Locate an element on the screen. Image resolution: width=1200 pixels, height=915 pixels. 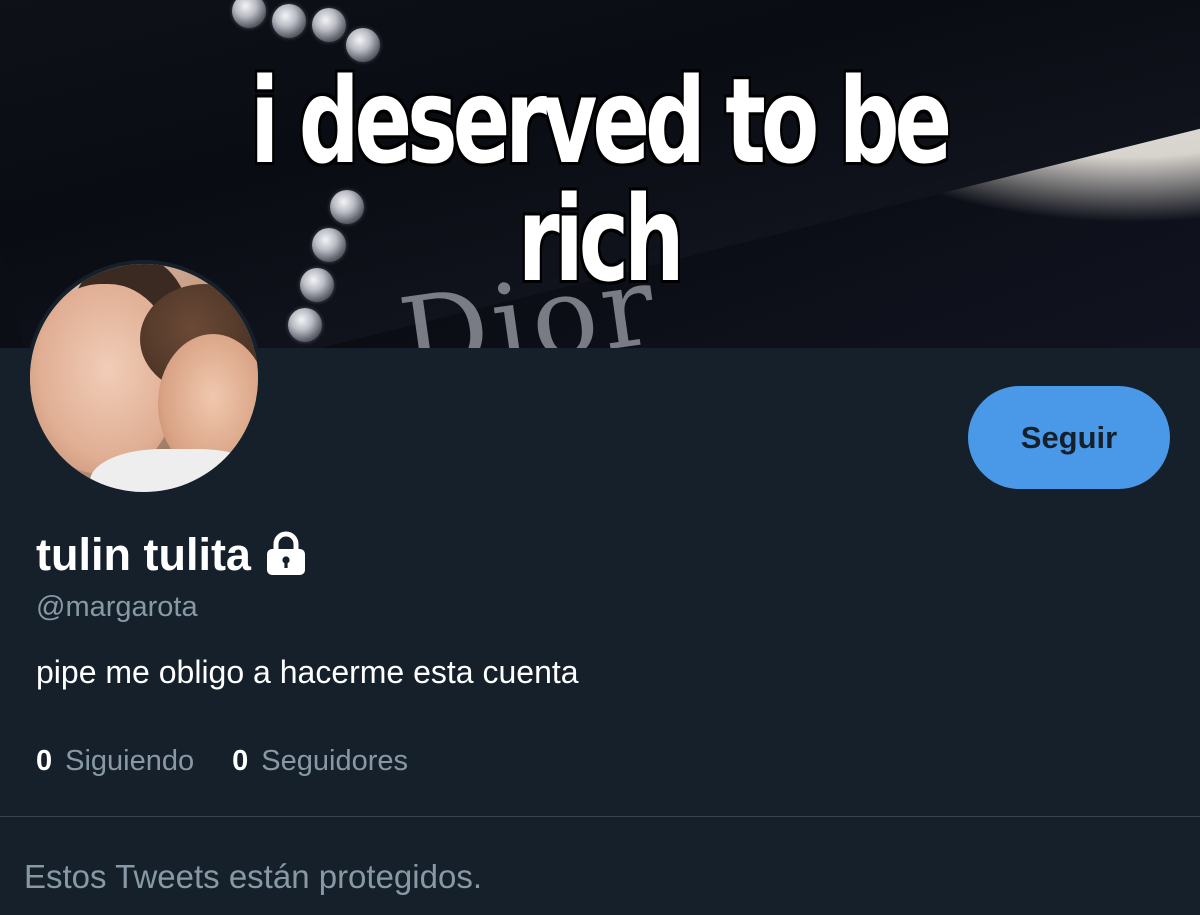
lock-icon is located at coordinates (286, 554).